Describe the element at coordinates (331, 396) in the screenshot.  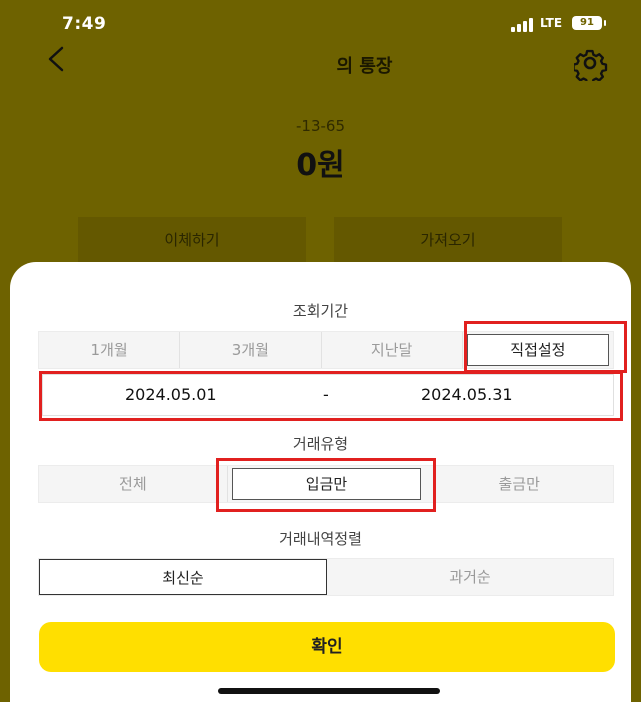
I see `highlight-box-dates` at that location.